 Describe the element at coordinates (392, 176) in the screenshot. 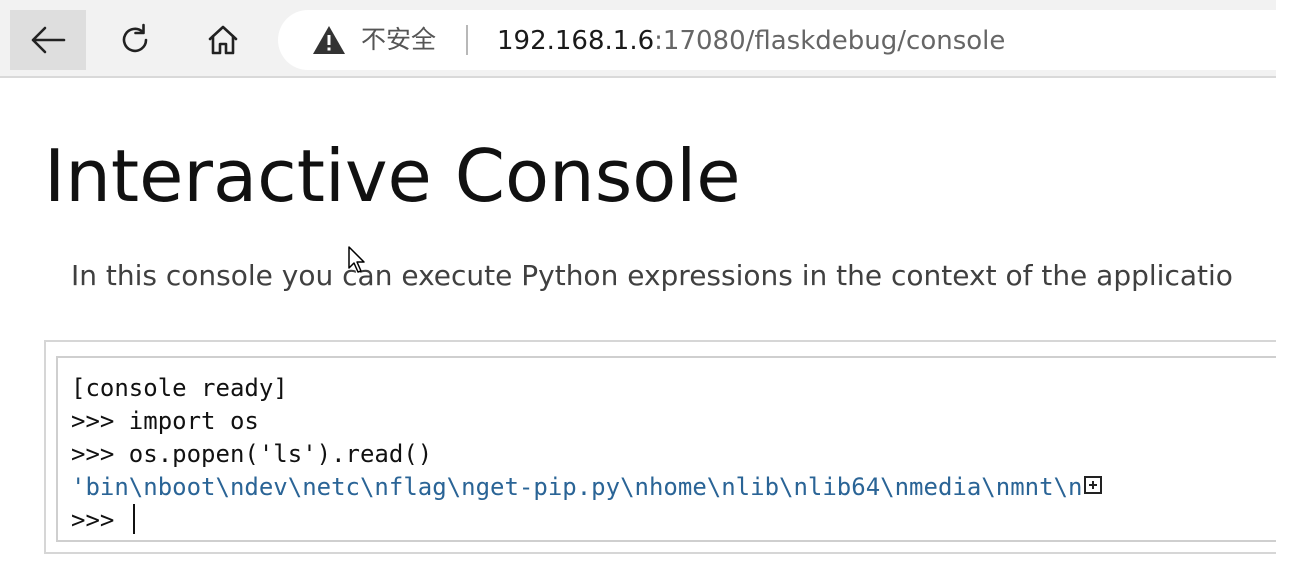

I see `page-title: Interactive Console` at that location.